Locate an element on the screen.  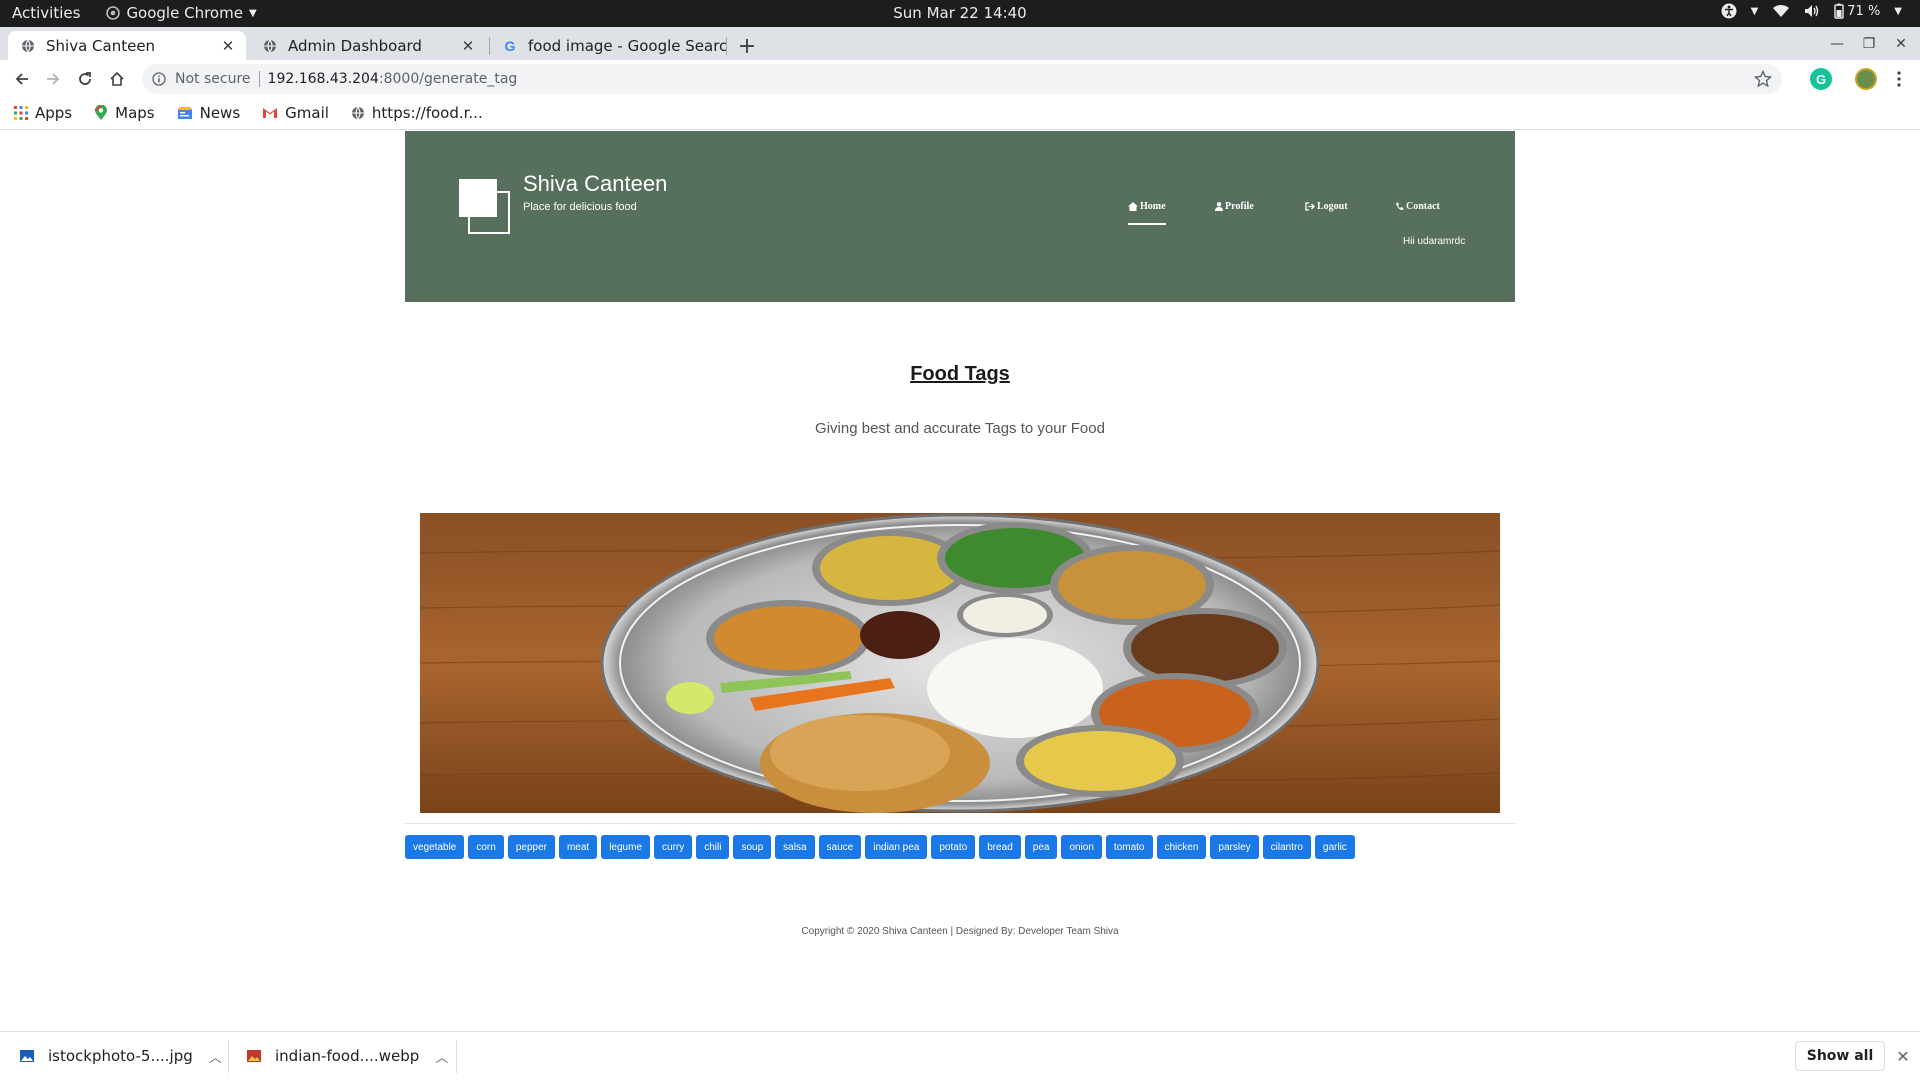
food-tag: chicken is located at coordinates (1181, 847).